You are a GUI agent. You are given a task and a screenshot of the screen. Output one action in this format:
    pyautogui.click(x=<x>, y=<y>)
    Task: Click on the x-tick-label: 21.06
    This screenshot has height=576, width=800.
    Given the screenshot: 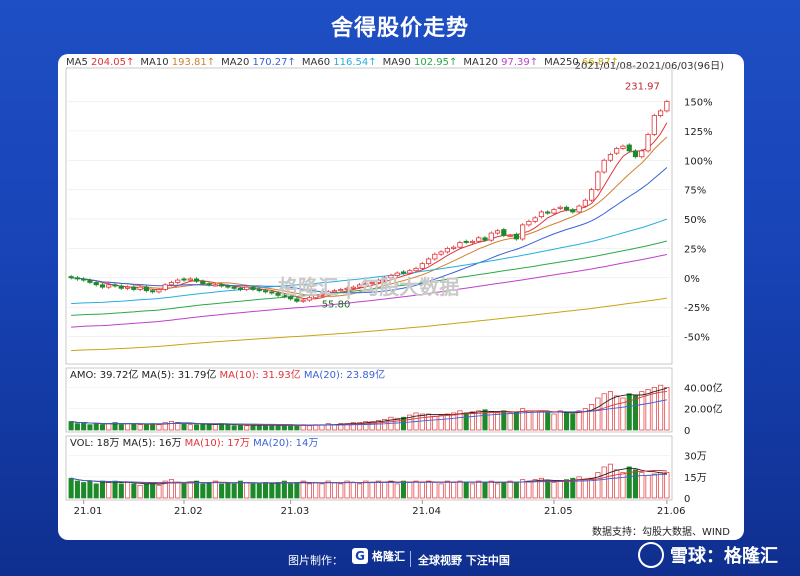 What is the action you would take?
    pyautogui.click(x=671, y=511)
    